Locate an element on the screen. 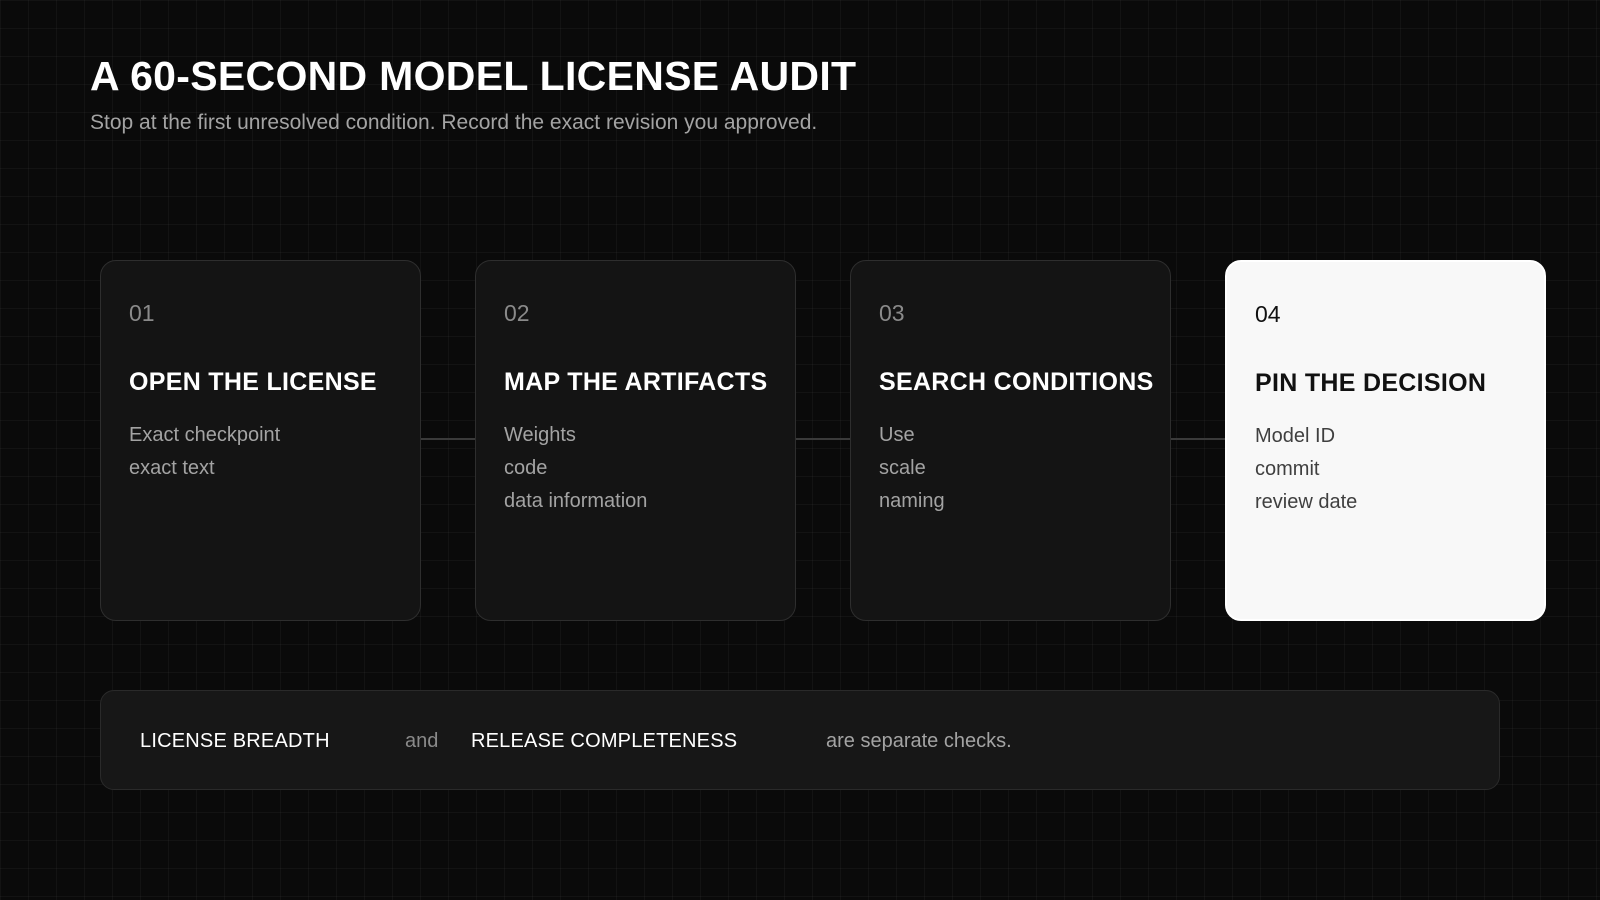 The height and width of the screenshot is (900, 1600). step-item: scale is located at coordinates (902, 468).